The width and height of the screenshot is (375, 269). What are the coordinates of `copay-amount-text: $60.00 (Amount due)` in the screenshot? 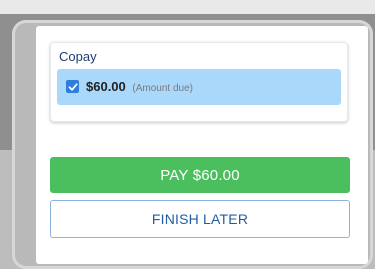 It's located at (139, 86).